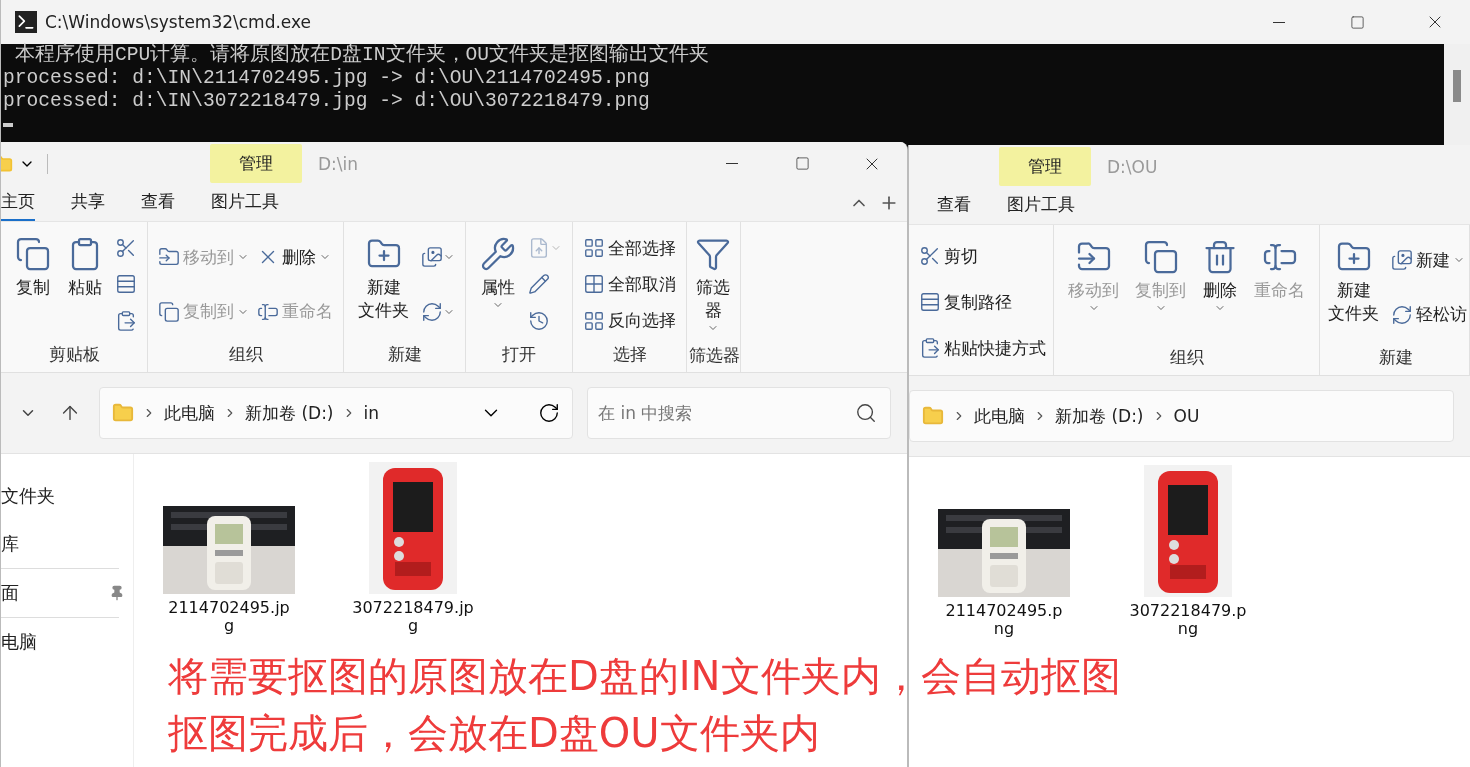  What do you see at coordinates (1186, 416) in the screenshot?
I see `breadcrumb-item: OU` at bounding box center [1186, 416].